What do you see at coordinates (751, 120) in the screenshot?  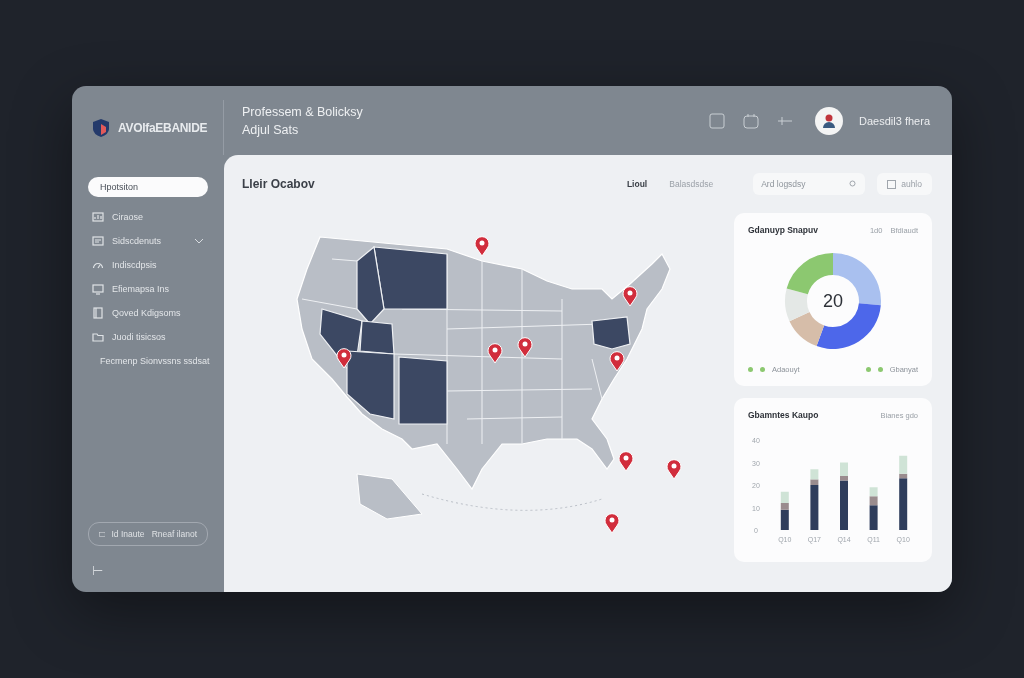 I see `calendar-icon` at bounding box center [751, 120].